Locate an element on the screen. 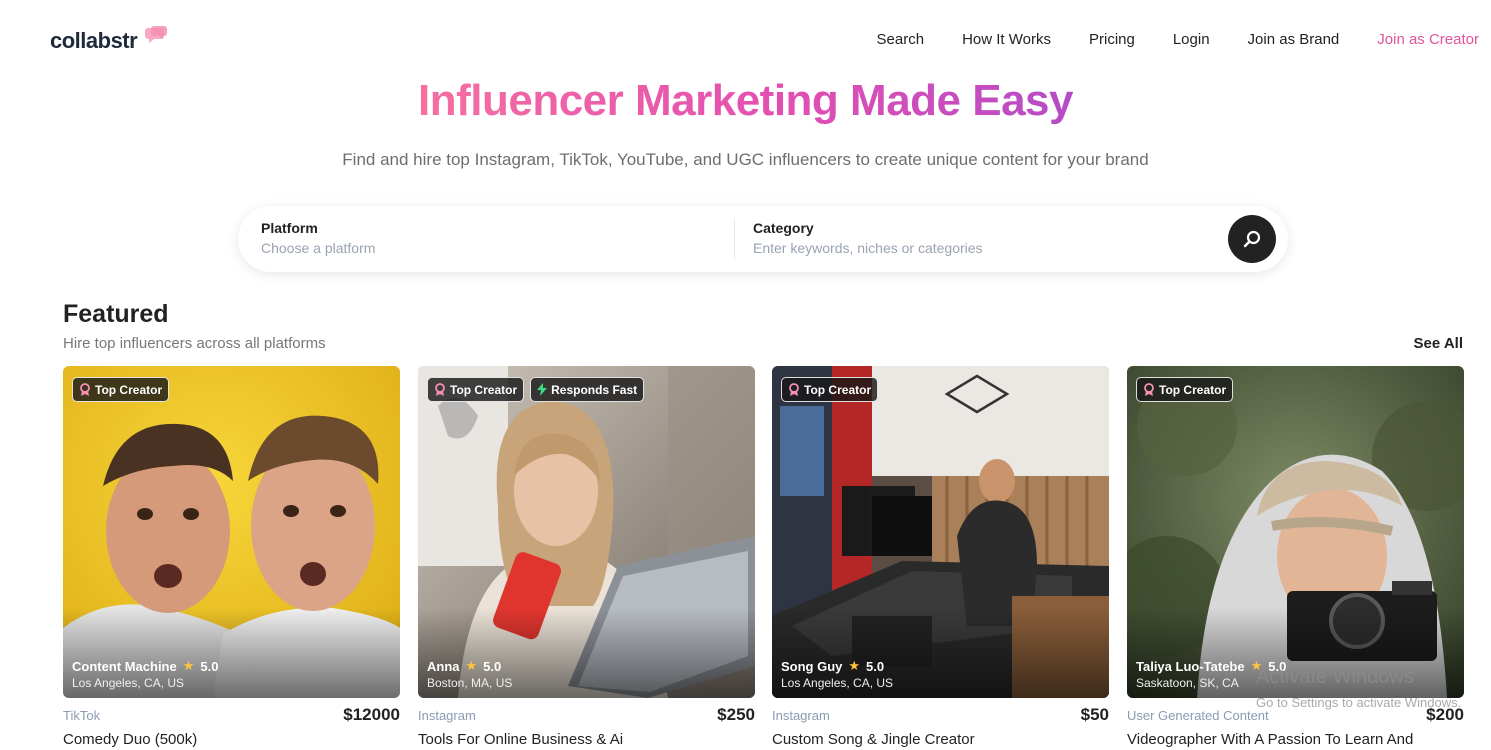 Image resolution: width=1491 pixels, height=750 pixels. category-input is located at coordinates (943, 248).